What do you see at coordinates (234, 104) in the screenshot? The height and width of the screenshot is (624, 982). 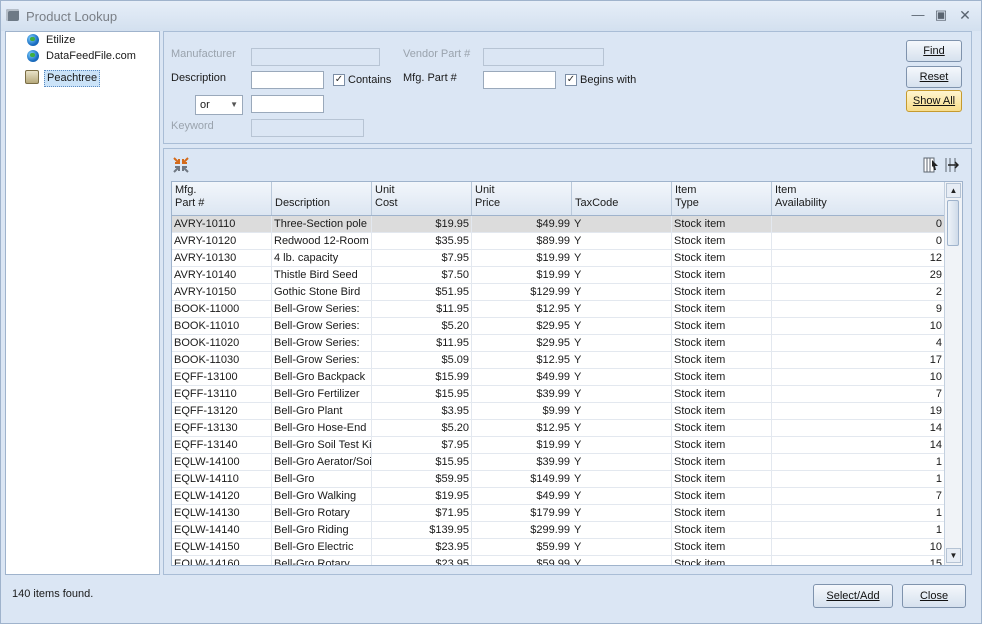 I see `chevron-down-icon: ▼` at bounding box center [234, 104].